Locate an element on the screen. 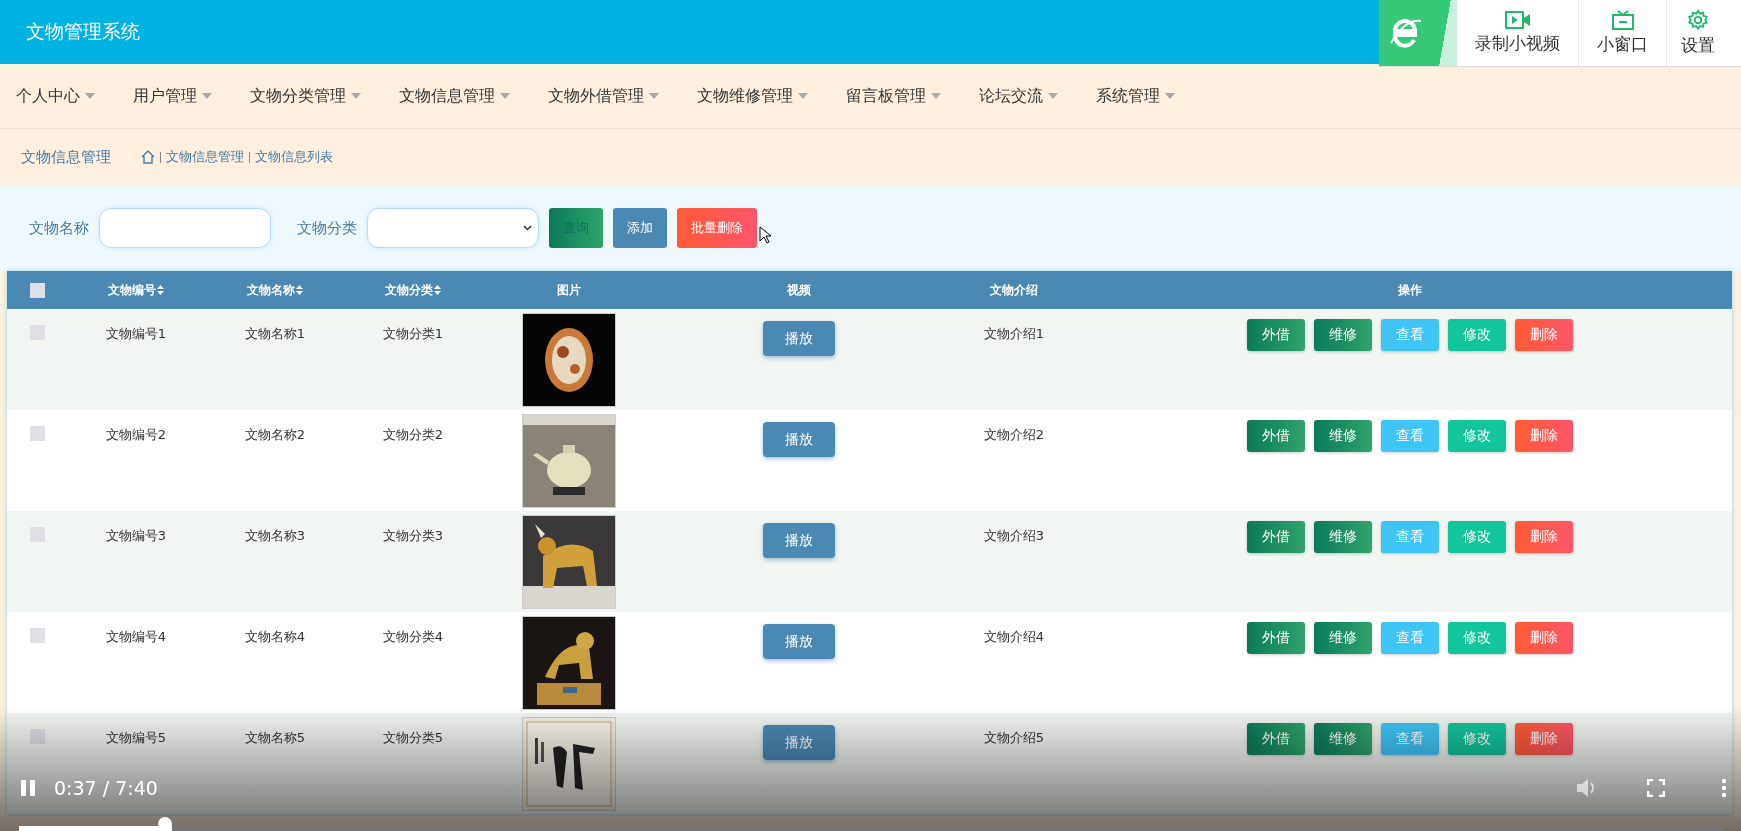 The height and width of the screenshot is (831, 1741). table-cell: 文物名称3 is located at coordinates (275, 536).